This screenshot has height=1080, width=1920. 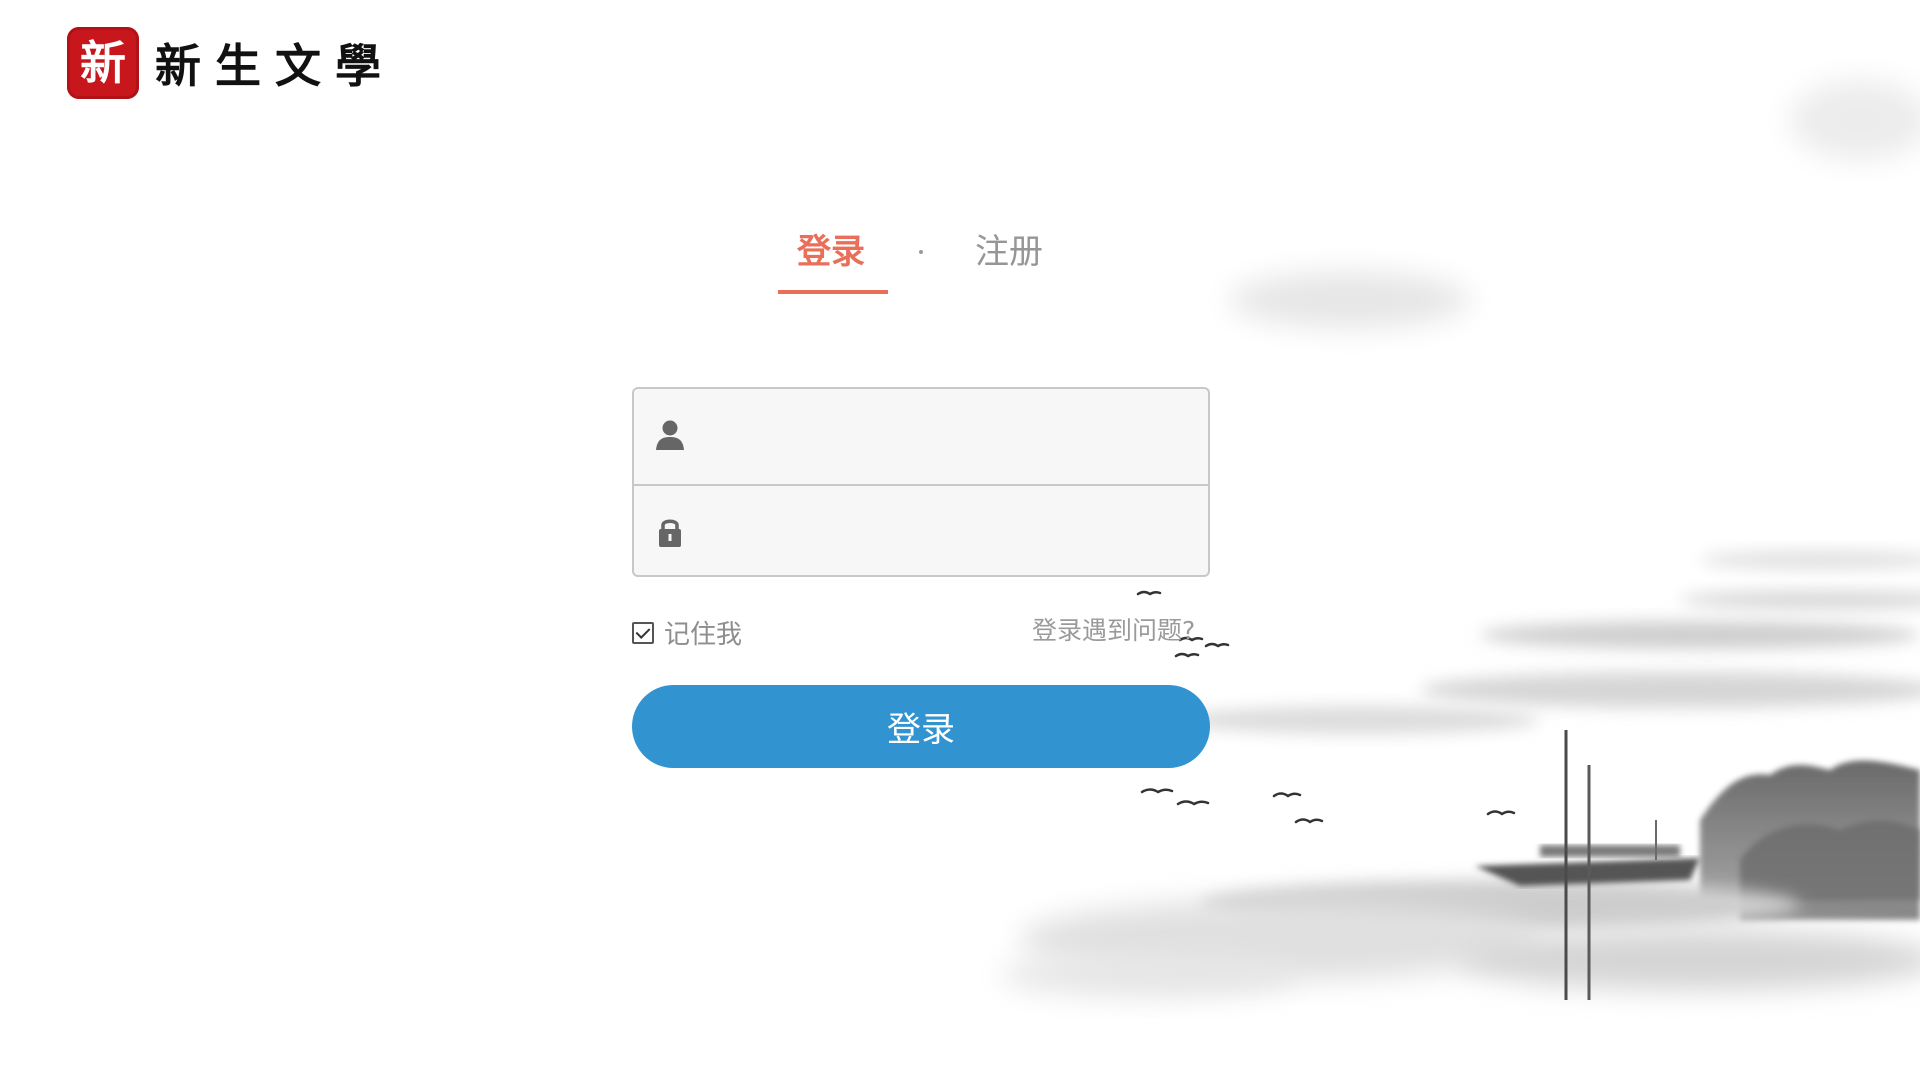 I want to click on login-form, so click(x=921, y=482).